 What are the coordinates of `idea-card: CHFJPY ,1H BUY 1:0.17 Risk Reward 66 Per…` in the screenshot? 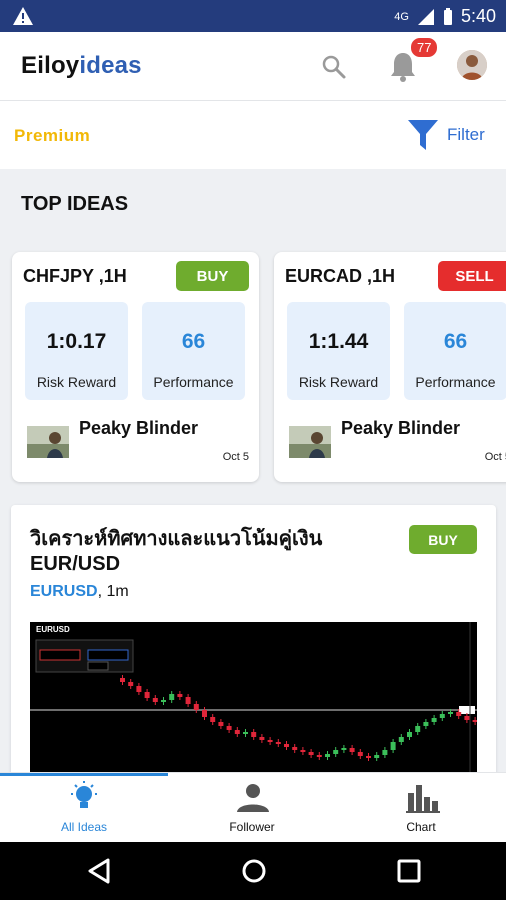 It's located at (135, 367).